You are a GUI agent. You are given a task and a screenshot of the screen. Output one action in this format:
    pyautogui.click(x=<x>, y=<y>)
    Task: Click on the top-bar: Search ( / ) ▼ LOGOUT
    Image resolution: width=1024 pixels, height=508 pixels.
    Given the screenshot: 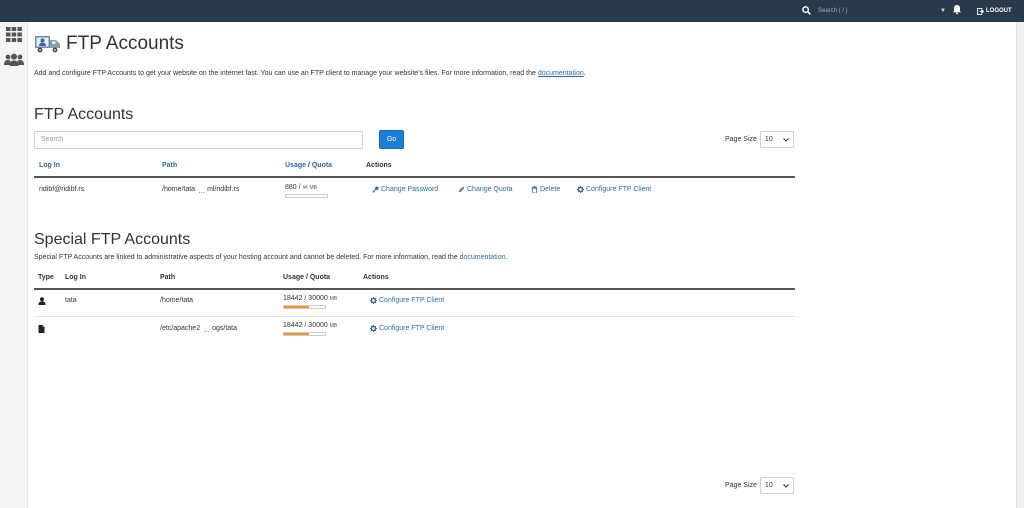 What is the action you would take?
    pyautogui.click(x=512, y=11)
    